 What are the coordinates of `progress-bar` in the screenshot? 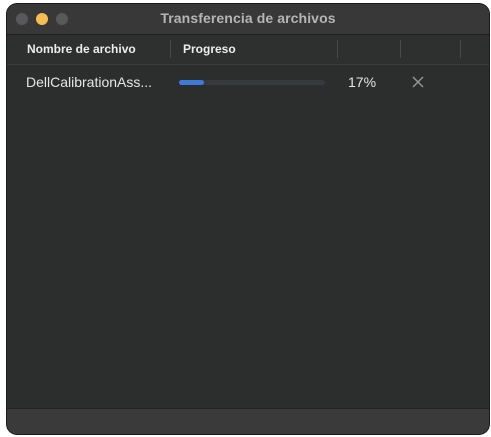 It's located at (252, 82).